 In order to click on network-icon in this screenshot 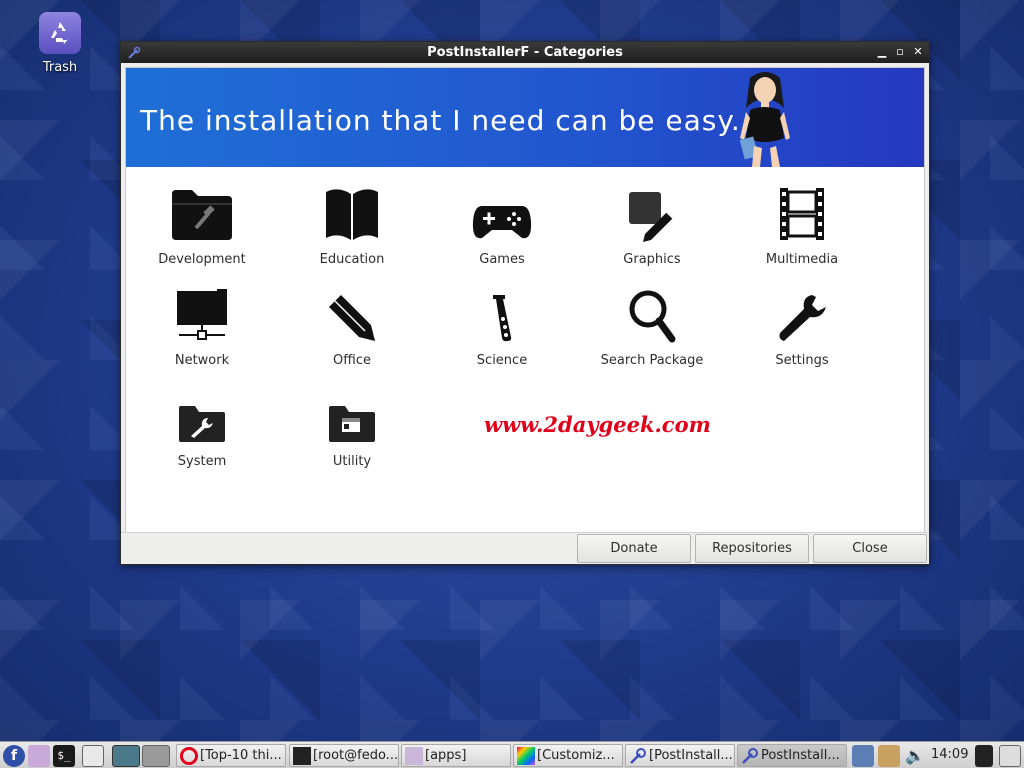, I will do `click(202, 312)`.